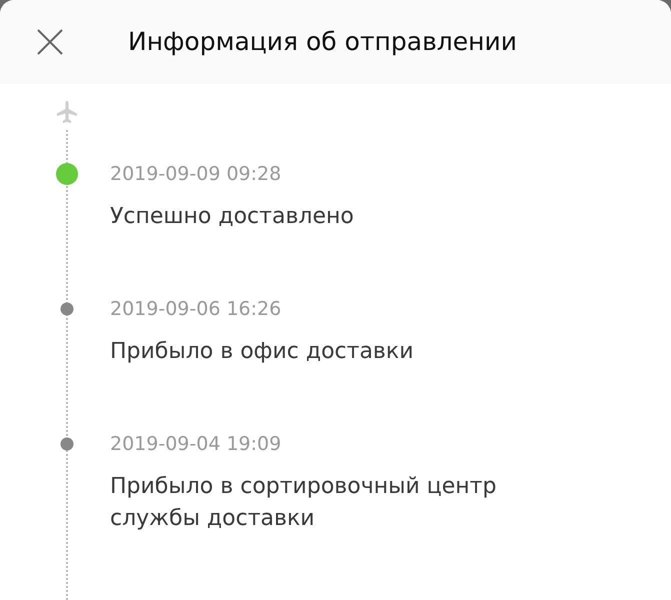  Describe the element at coordinates (323, 42) in the screenshot. I see `header-title: Информация об отправлении` at that location.